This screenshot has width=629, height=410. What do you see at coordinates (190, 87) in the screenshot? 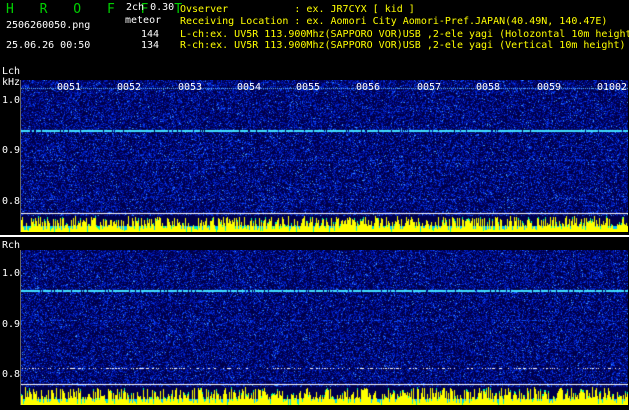
I see `time-label: 0053` at bounding box center [190, 87].